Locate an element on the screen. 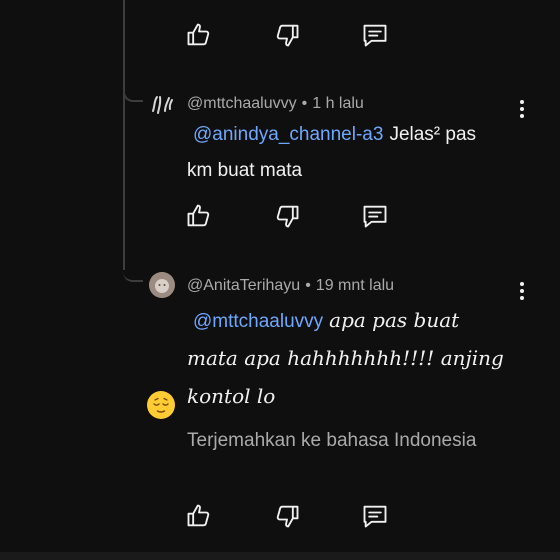 The width and height of the screenshot is (560, 560). mention-link: @anindya_channel-a3 is located at coordinates (288, 134).